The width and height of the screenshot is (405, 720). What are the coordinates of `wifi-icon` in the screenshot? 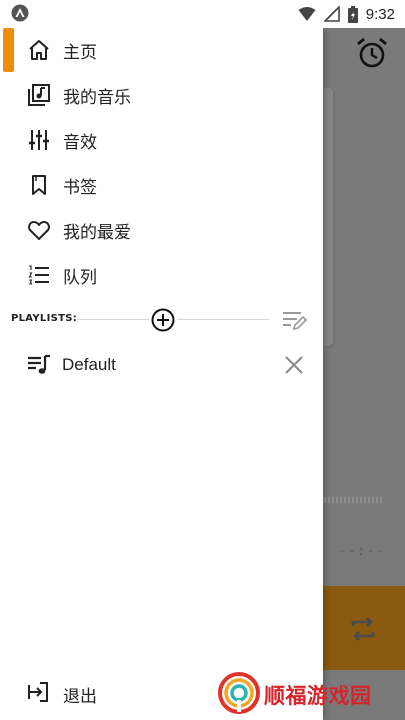 It's located at (307, 14).